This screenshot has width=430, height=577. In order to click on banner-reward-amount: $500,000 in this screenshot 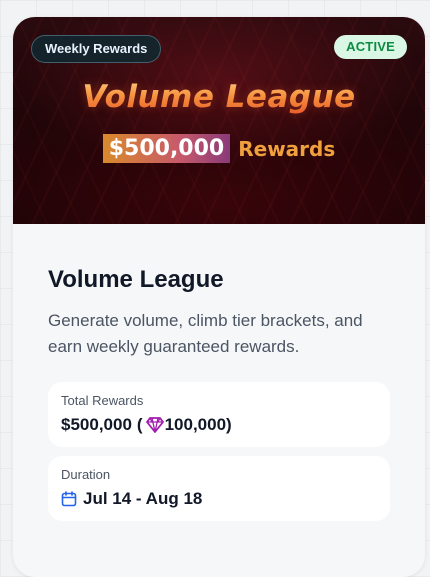, I will do `click(166, 148)`.